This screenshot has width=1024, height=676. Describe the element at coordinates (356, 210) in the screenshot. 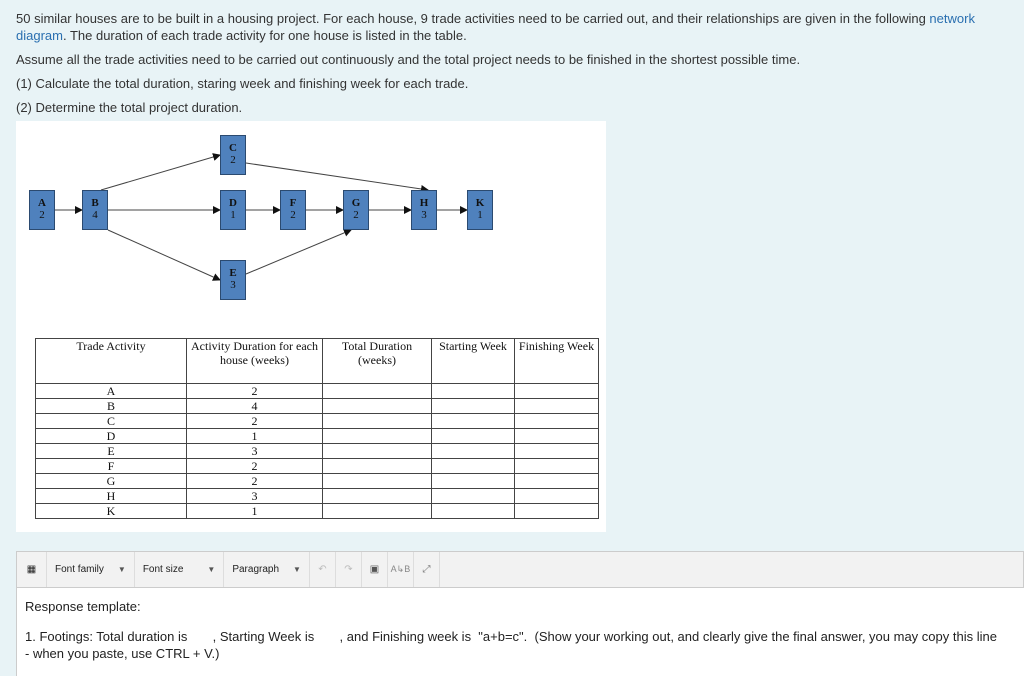

I see `node-g: G2` at that location.